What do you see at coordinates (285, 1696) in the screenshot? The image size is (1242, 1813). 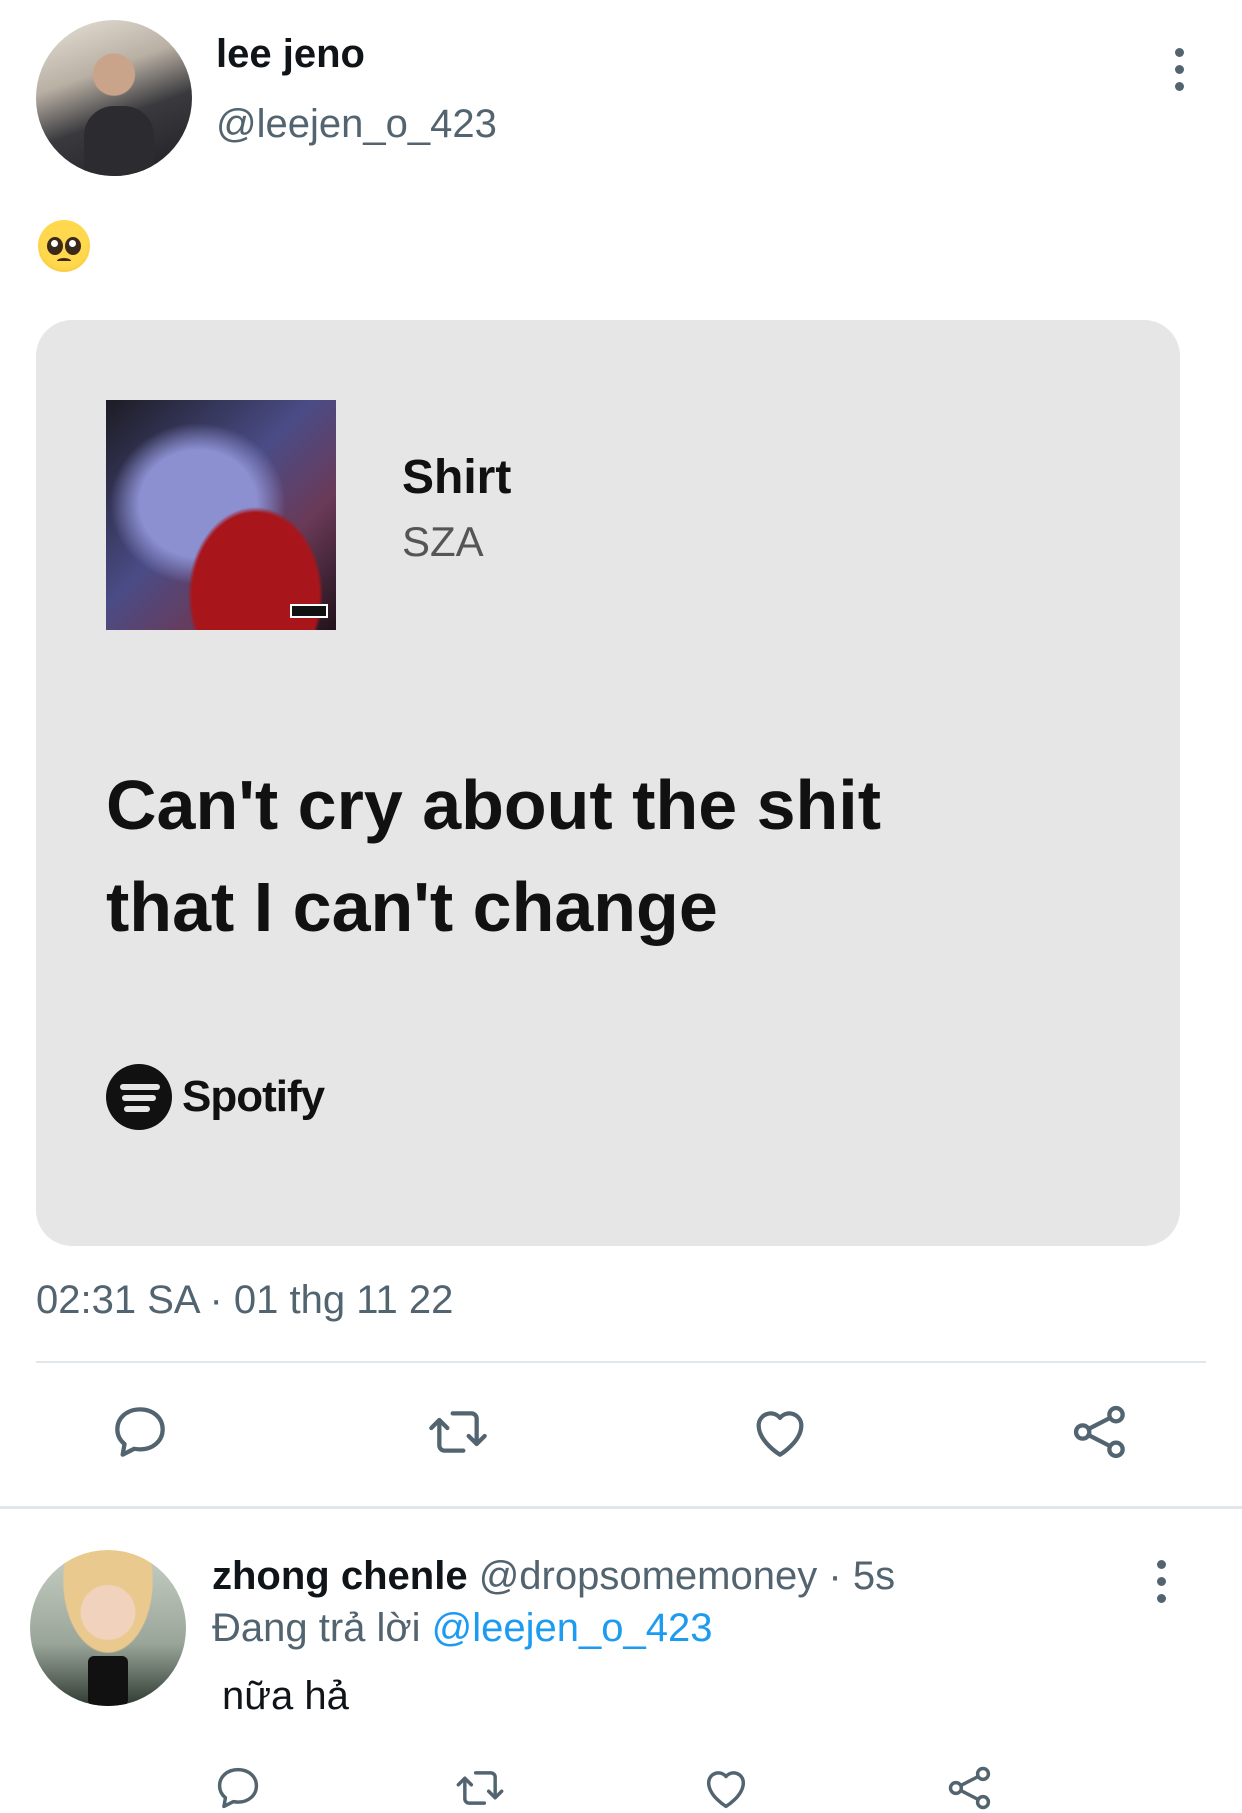 I see `reply-text: nữa hả` at bounding box center [285, 1696].